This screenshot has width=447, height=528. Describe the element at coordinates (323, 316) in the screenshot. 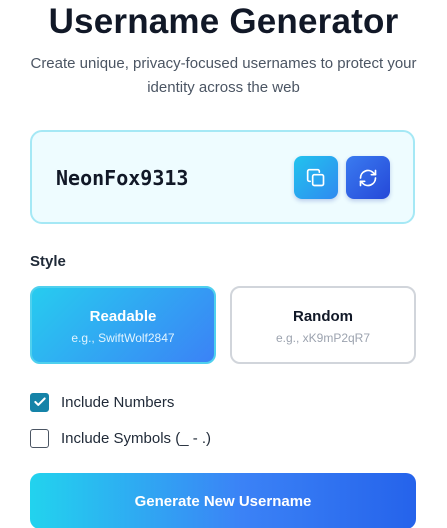

I see `style-option-name: Random` at that location.